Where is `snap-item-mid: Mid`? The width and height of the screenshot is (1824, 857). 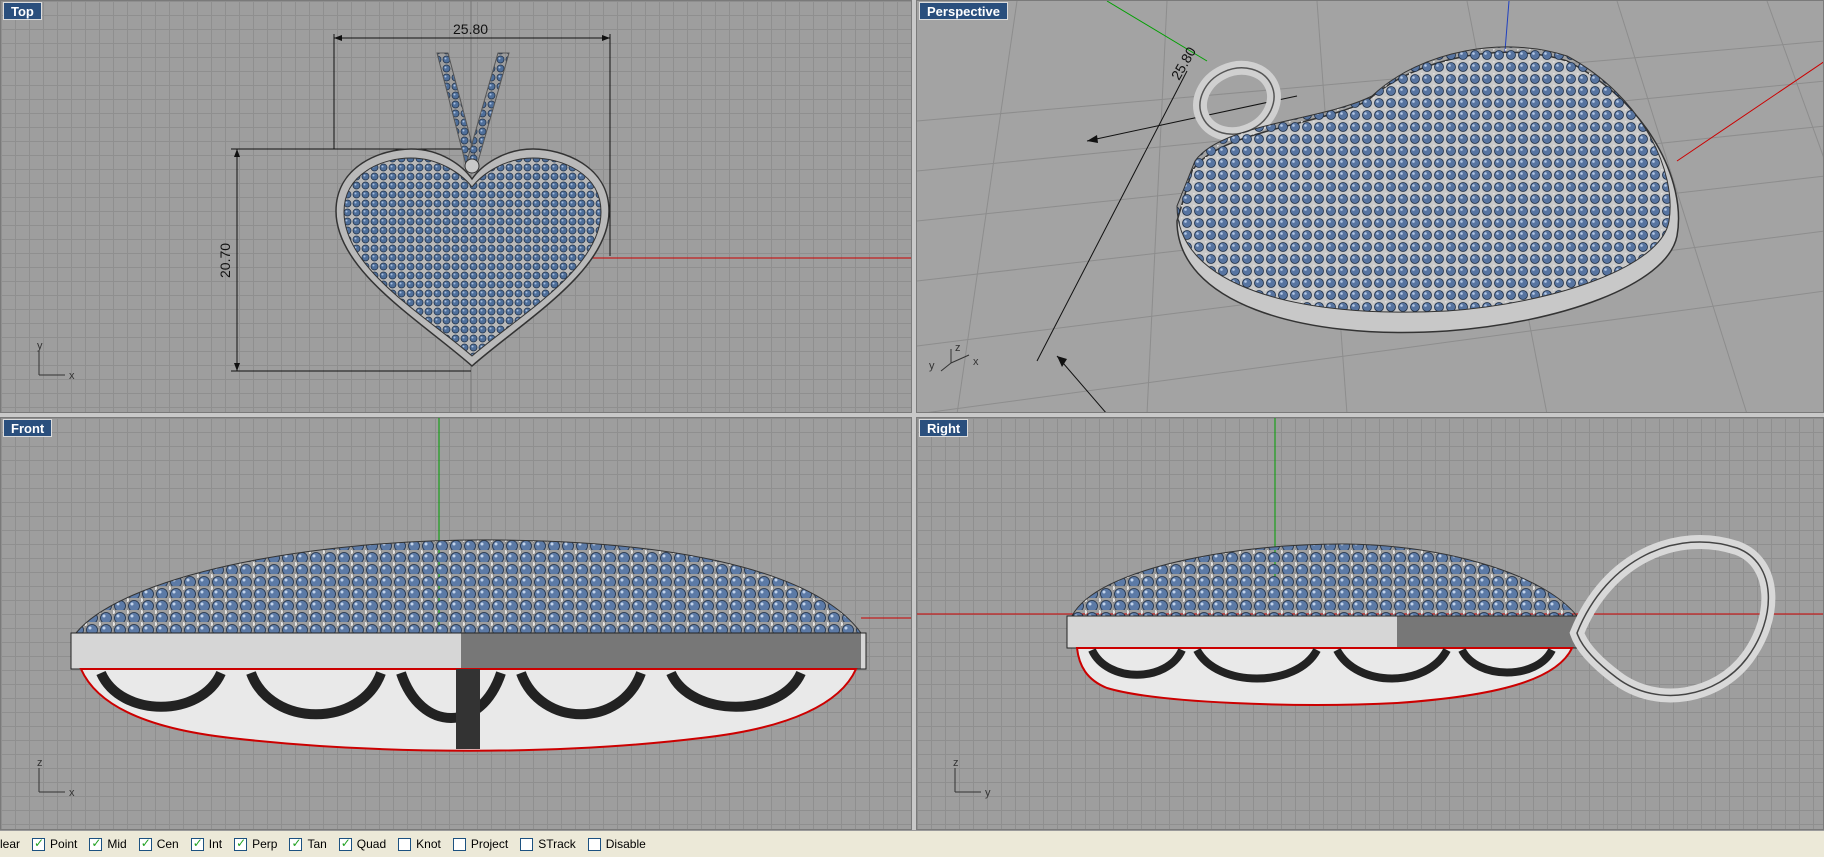
snap-item-mid: Mid is located at coordinates (108, 844).